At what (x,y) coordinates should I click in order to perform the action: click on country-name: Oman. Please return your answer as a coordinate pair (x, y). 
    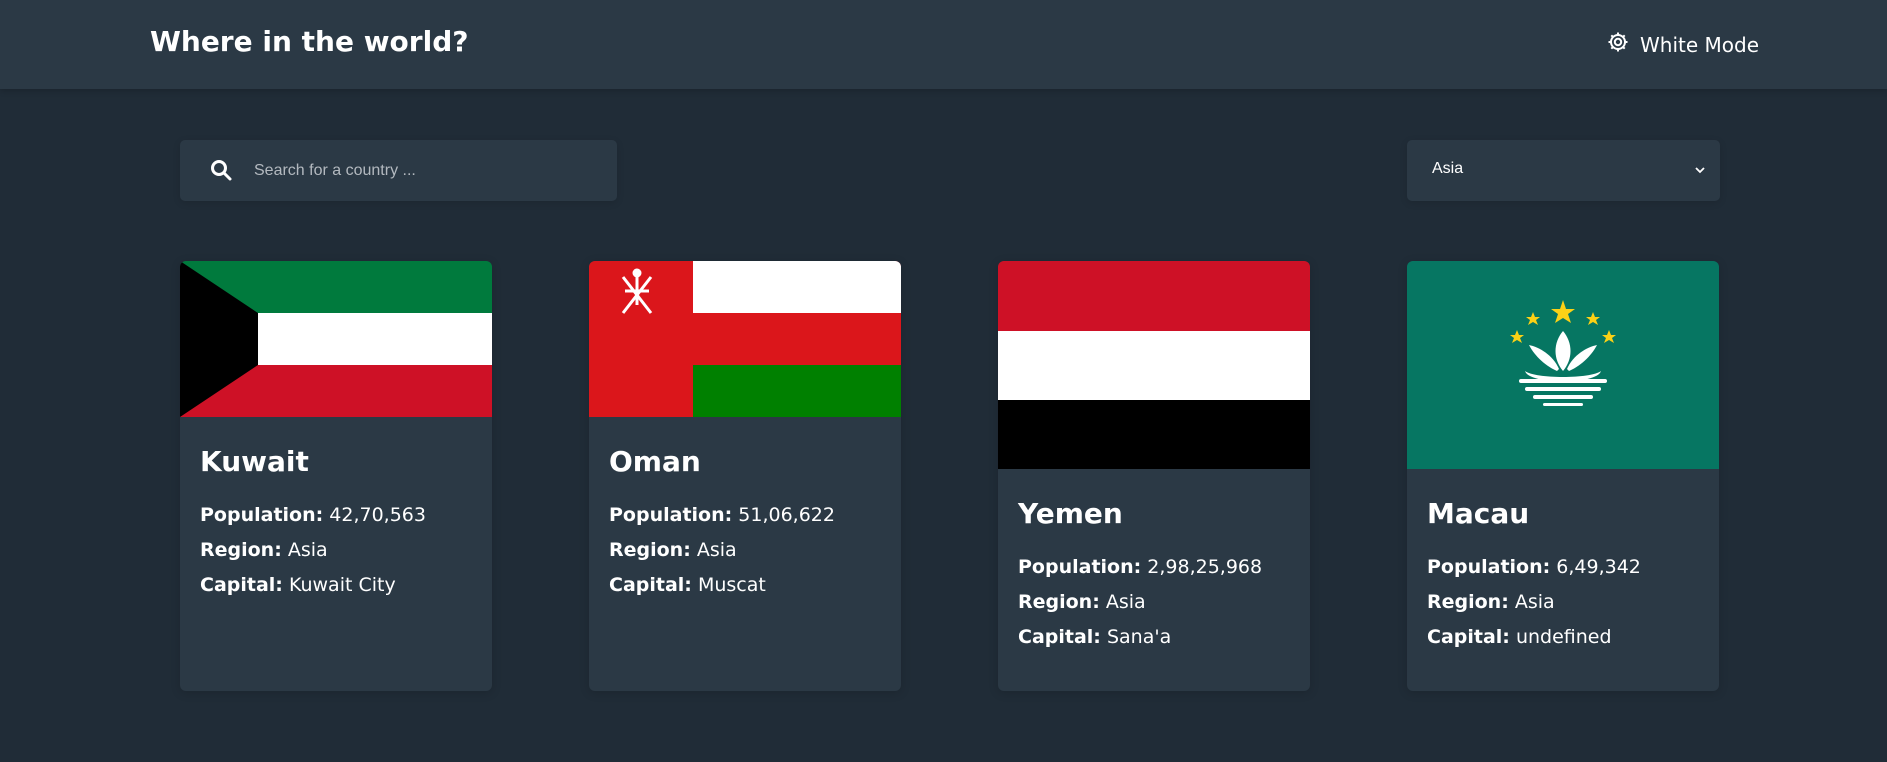
    Looking at the image, I should click on (655, 461).